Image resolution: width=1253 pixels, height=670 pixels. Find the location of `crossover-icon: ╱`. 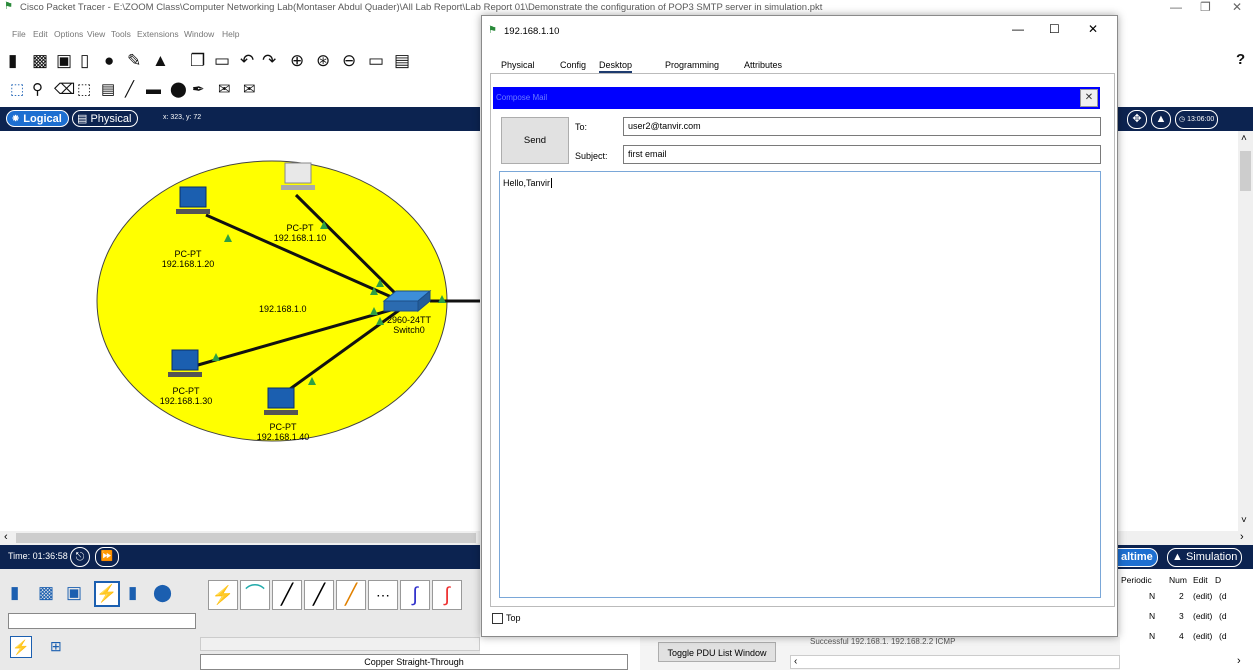

crossover-icon: ╱ is located at coordinates (319, 595).